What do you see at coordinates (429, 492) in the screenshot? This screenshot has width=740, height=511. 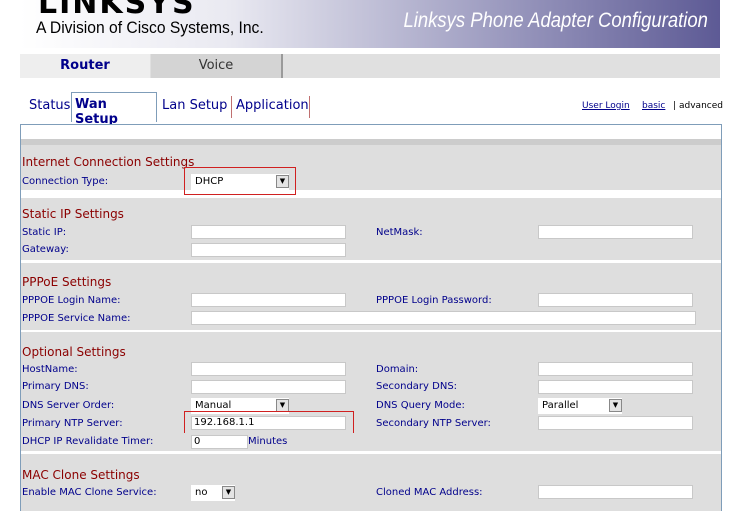 I see `cloned-mac-label: Cloned MAC Address:` at bounding box center [429, 492].